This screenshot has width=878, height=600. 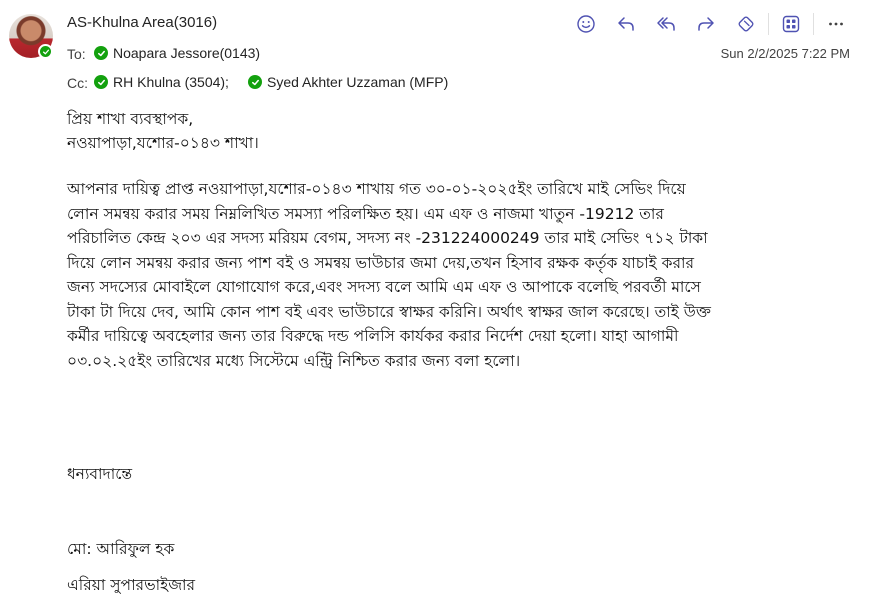 I want to click on emoji-icon, so click(x=586, y=24).